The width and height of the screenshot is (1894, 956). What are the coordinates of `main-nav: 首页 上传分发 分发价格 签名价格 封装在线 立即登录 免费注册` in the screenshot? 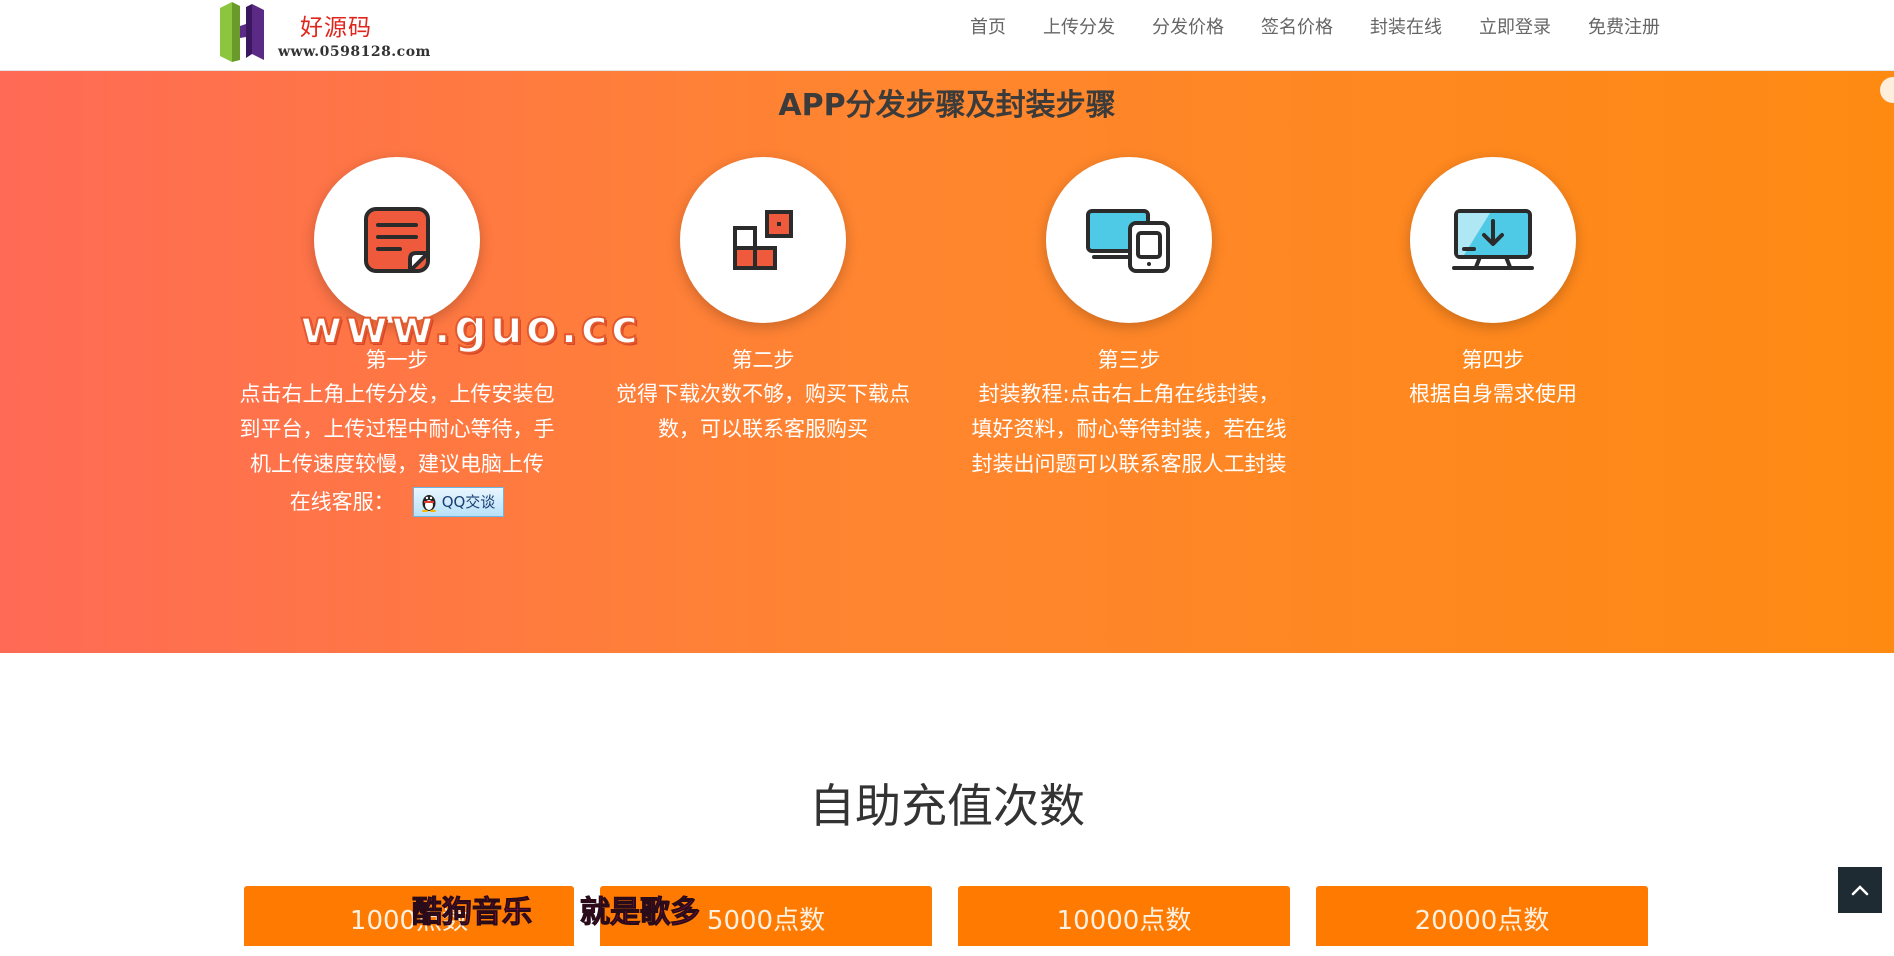 It's located at (1296, 27).